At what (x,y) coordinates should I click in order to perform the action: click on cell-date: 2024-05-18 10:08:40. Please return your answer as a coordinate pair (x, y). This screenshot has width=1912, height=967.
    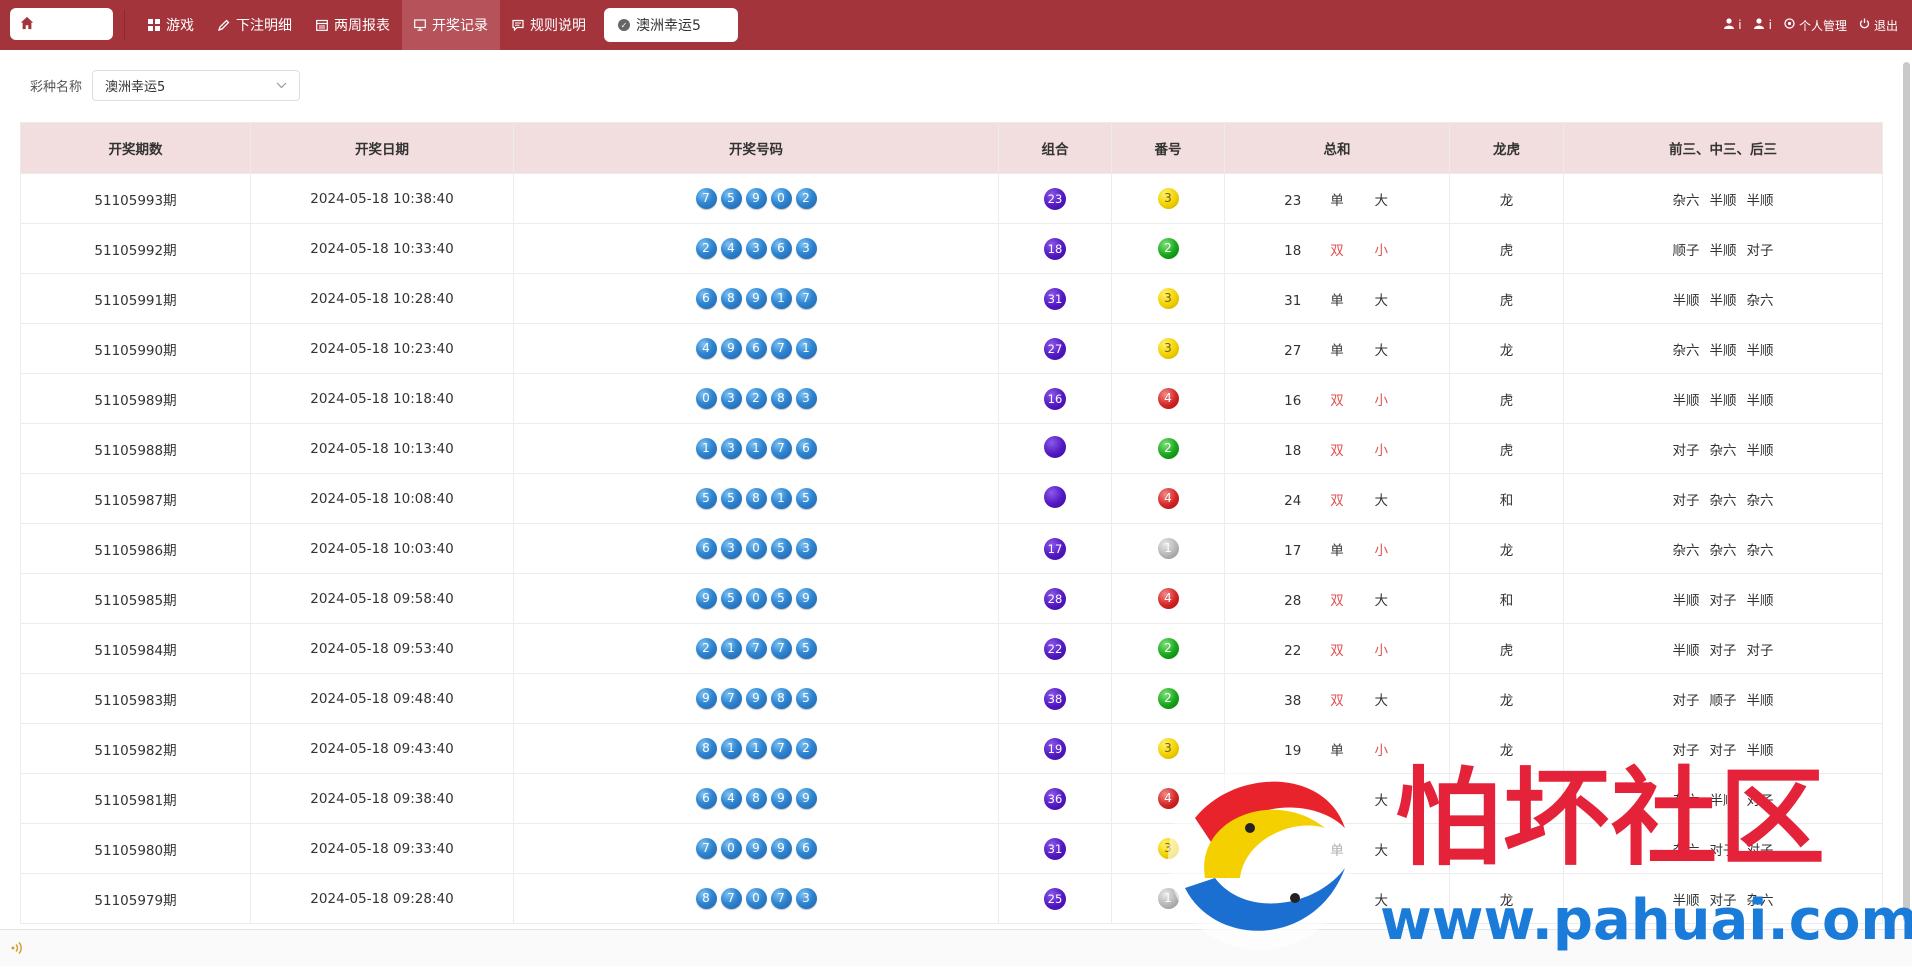
    Looking at the image, I should click on (382, 498).